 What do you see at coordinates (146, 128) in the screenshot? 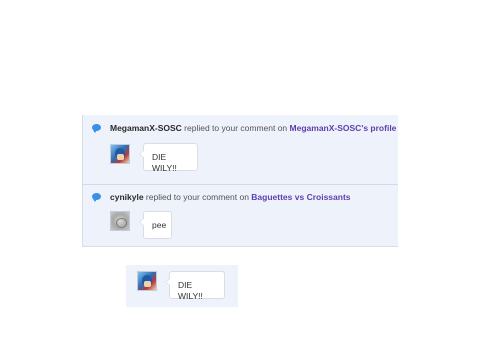
I see `username-link: MegamanX-SOSC` at bounding box center [146, 128].